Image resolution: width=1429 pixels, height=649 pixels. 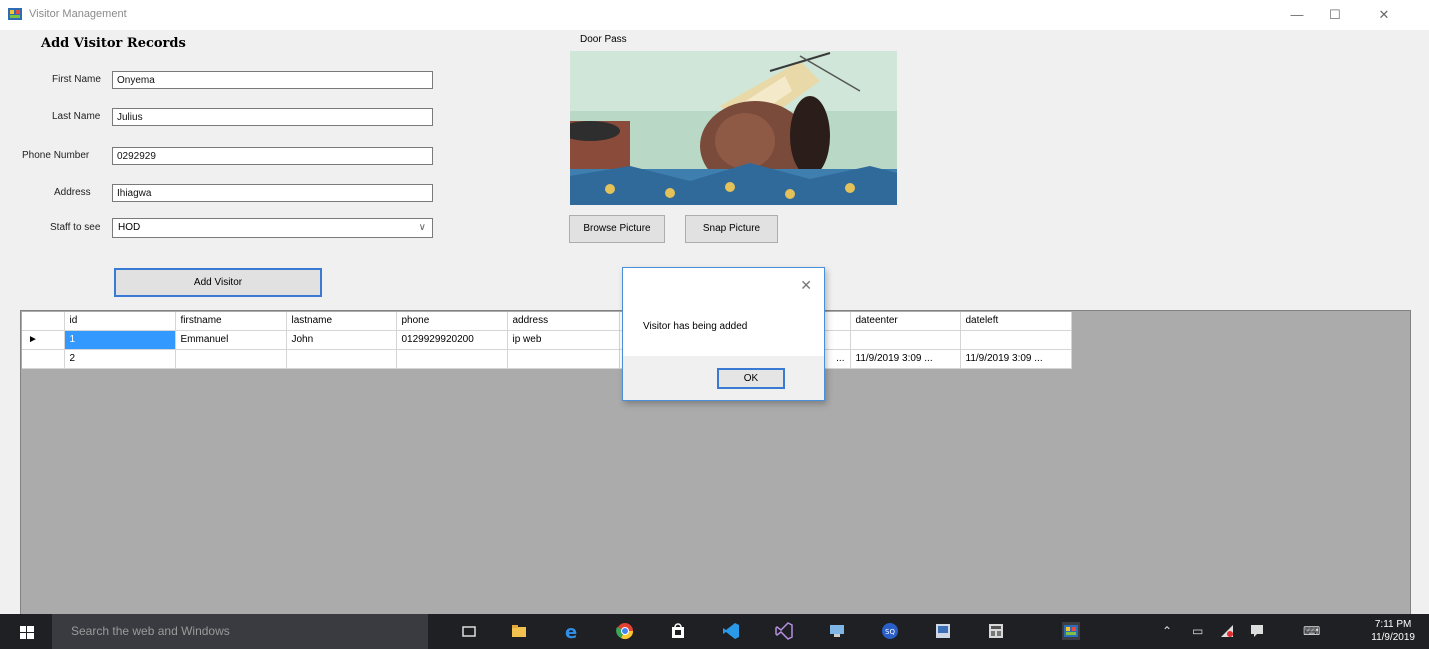 I want to click on table-row: ► 1 Emmanuel John 0129929920200 ip web, so click(x=547, y=340).